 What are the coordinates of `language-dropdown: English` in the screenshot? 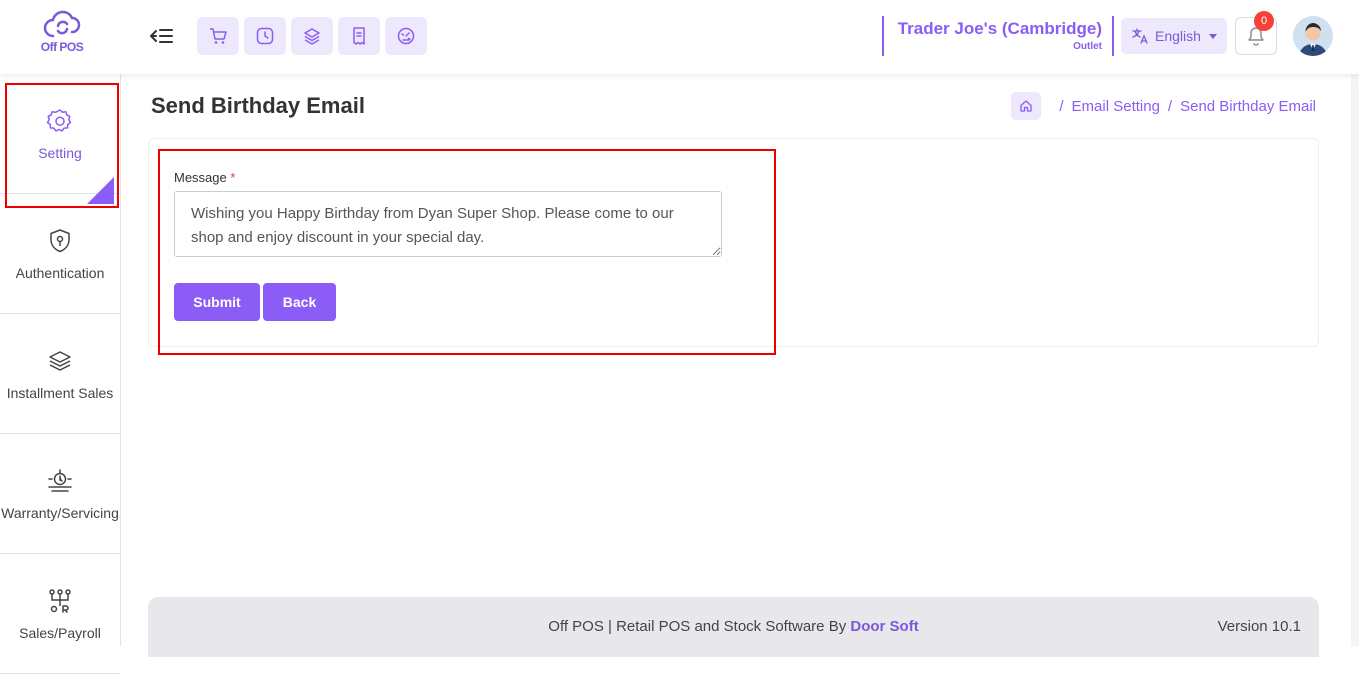 It's located at (1174, 36).